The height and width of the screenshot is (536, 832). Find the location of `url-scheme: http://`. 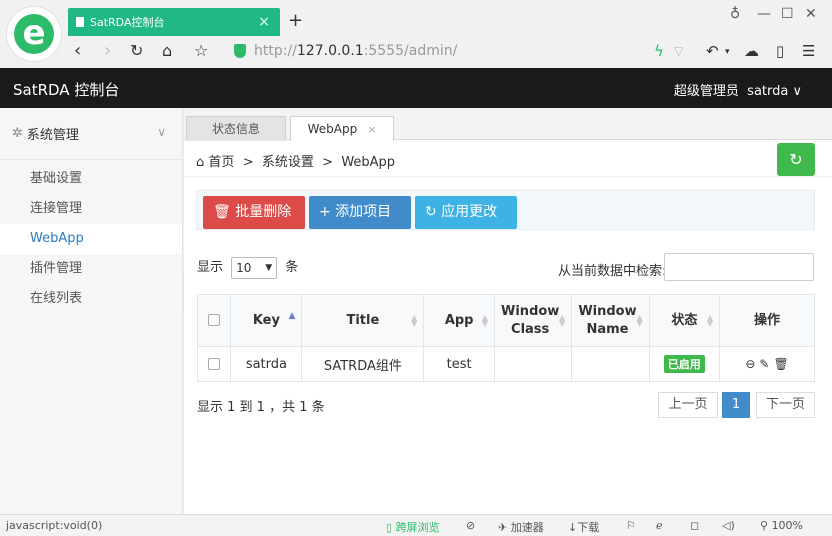

url-scheme: http:// is located at coordinates (275, 51).